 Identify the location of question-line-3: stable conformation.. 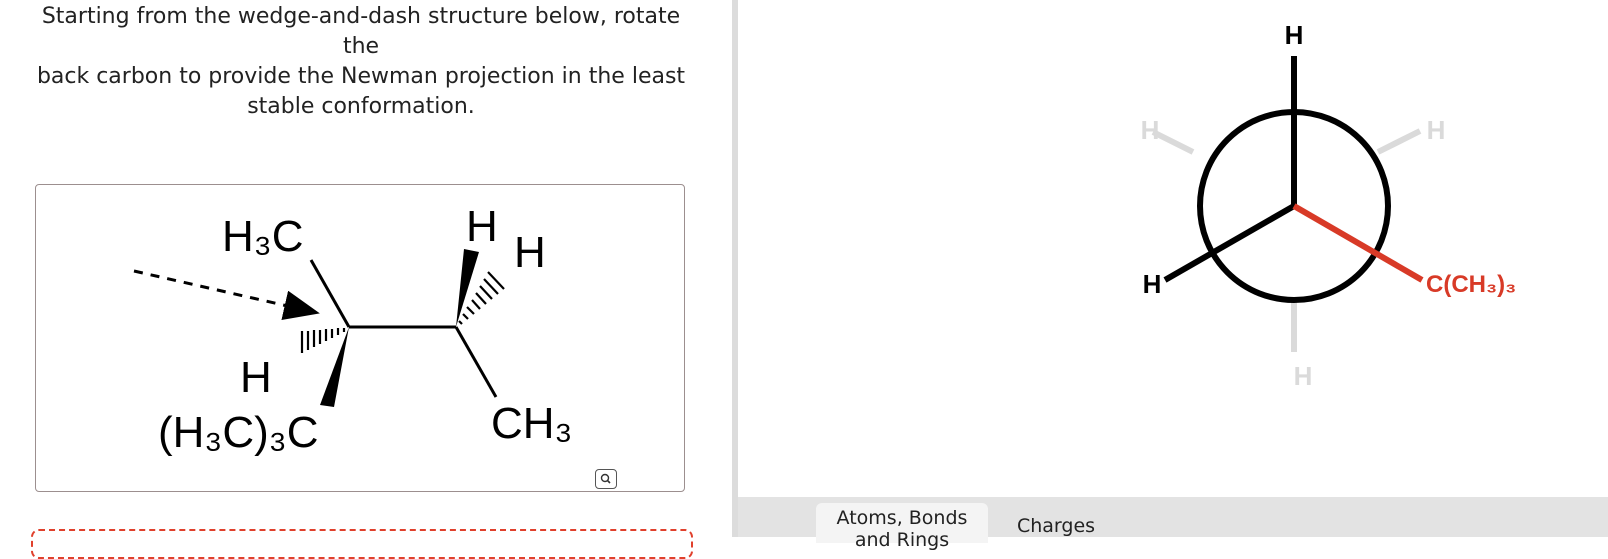
(361, 106).